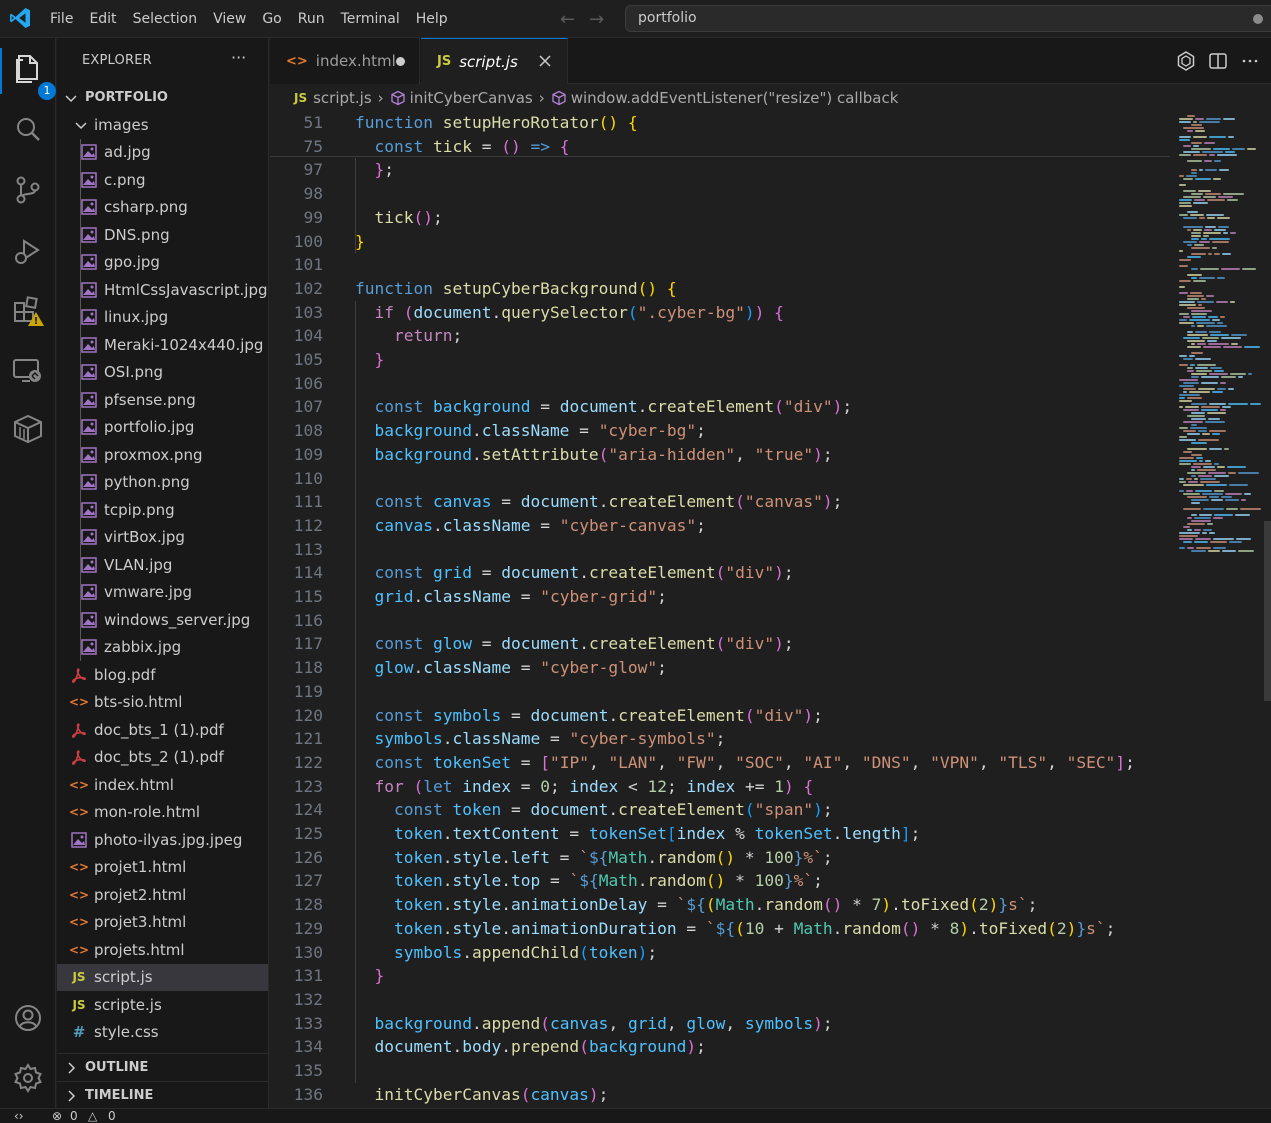 The width and height of the screenshot is (1271, 1123). What do you see at coordinates (720, 218) in the screenshot?
I see `code-line: 99 tick();` at bounding box center [720, 218].